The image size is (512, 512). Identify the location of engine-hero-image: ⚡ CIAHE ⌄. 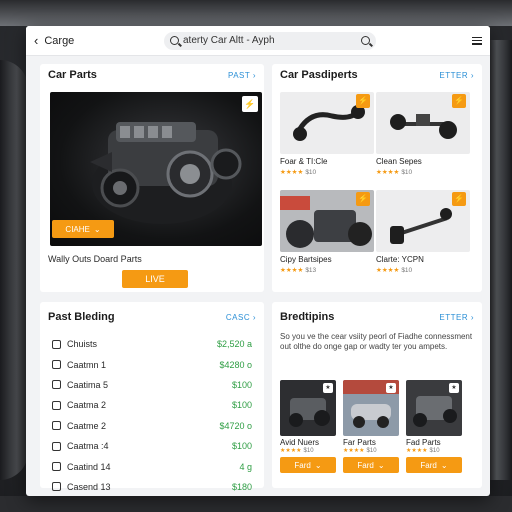
(156, 169).